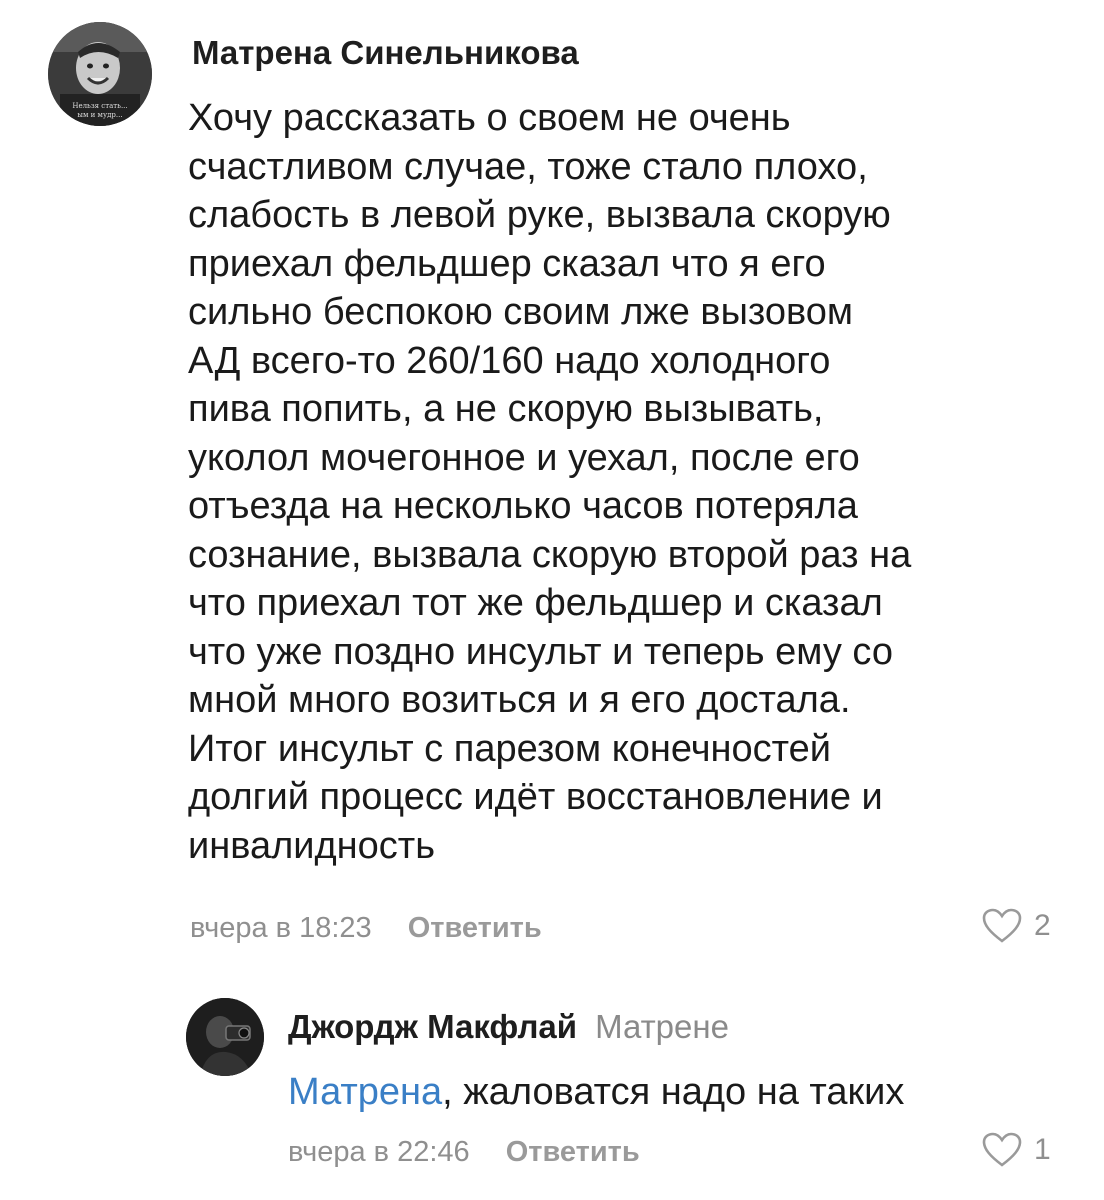 The height and width of the screenshot is (1200, 1104). I want to click on comment-text-line: что уже поздно инсульт и теперь ему со, so click(540, 651).